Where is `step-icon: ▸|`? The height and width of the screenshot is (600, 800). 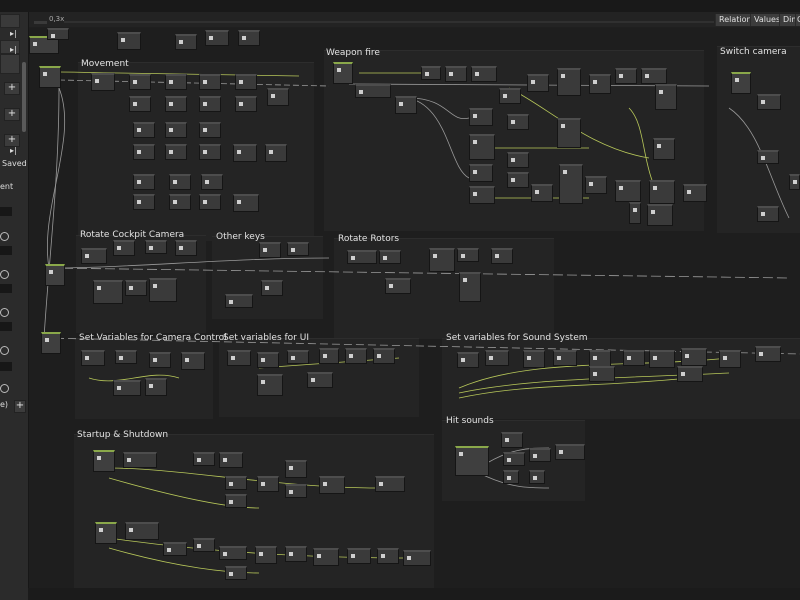
step-icon: ▸| is located at coordinates (13, 49).